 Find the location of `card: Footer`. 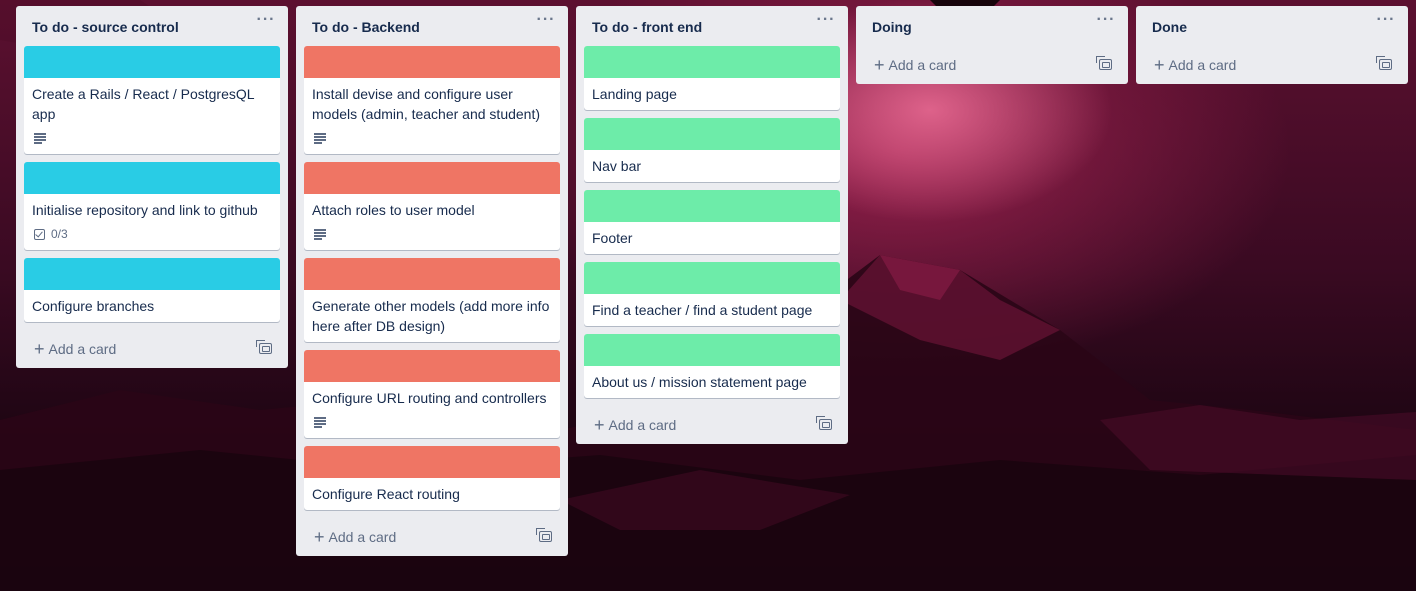

card: Footer is located at coordinates (712, 222).